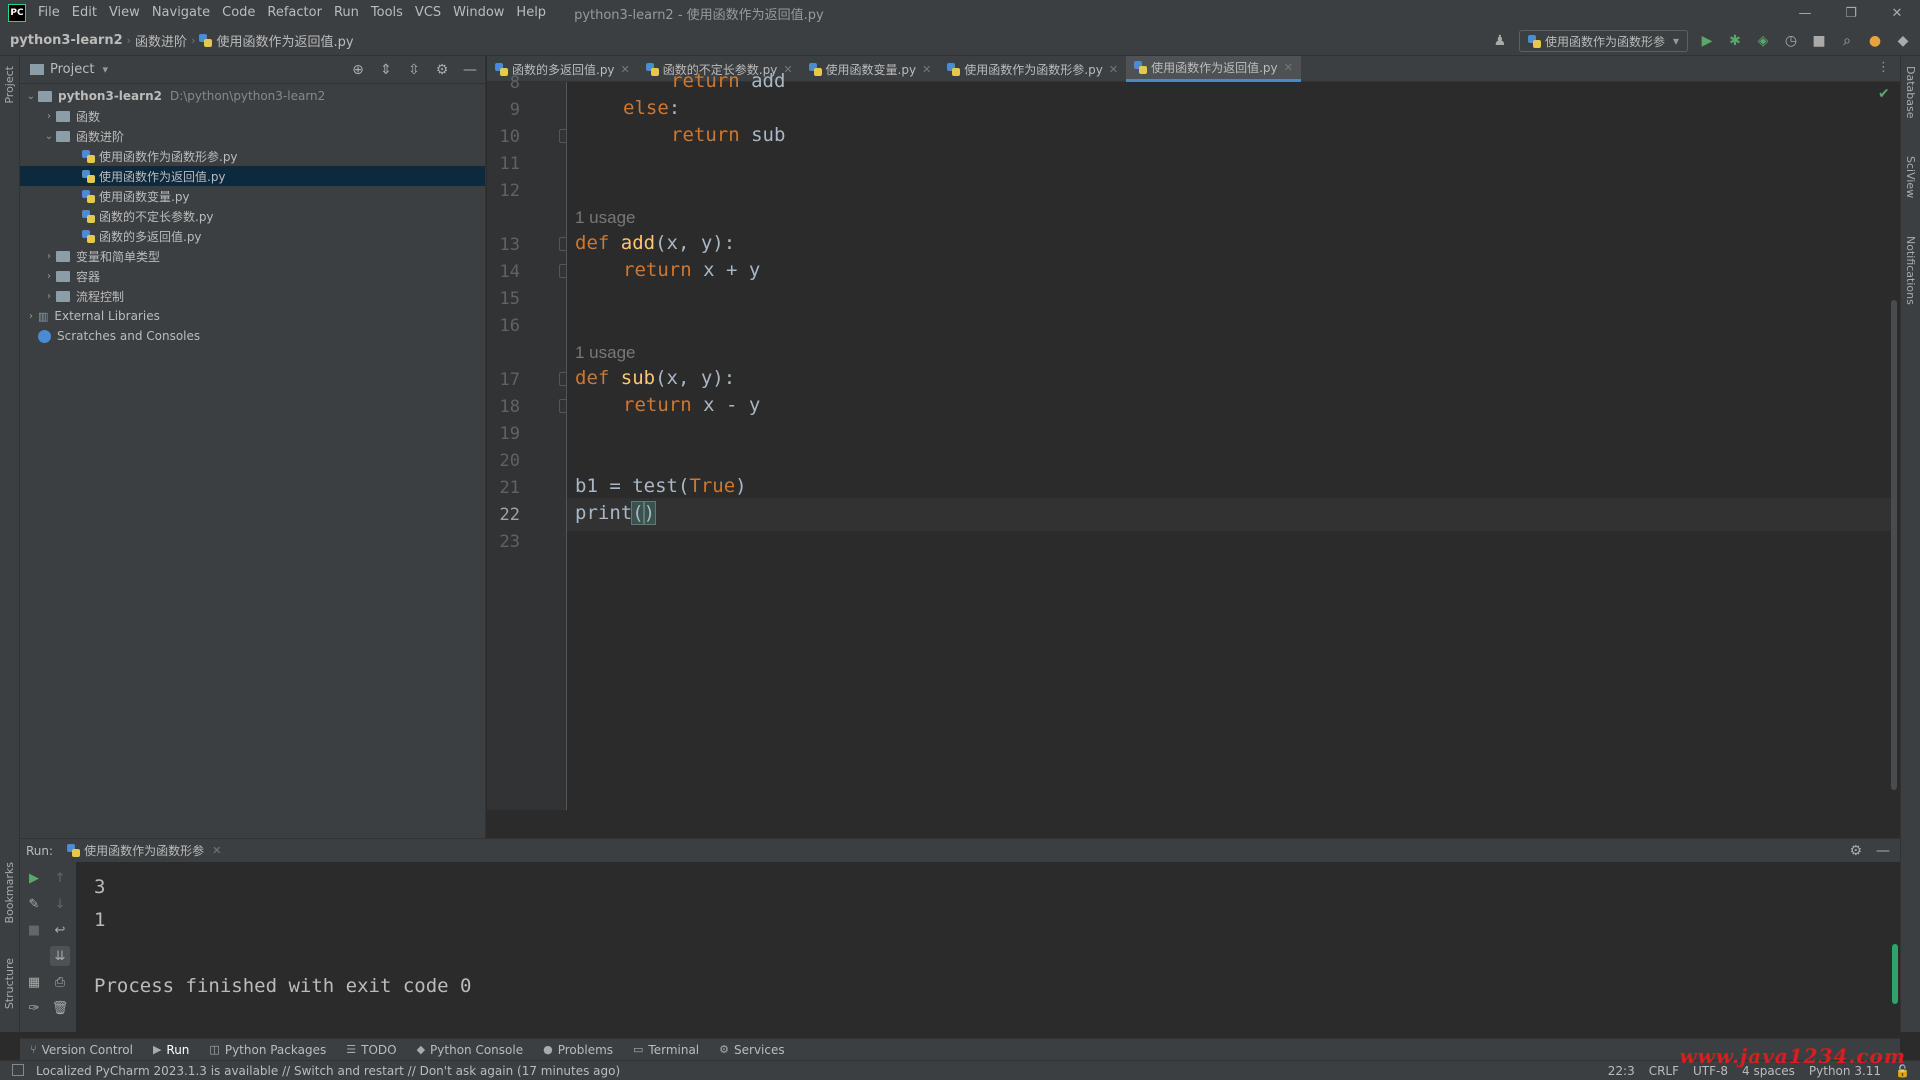 The height and width of the screenshot is (1080, 1920). What do you see at coordinates (60, 956) in the screenshot?
I see `scroll-to-end-icon: ⇊` at bounding box center [60, 956].